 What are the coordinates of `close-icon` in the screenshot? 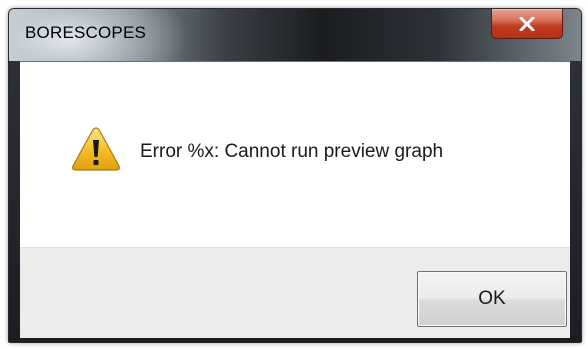 It's located at (527, 23).